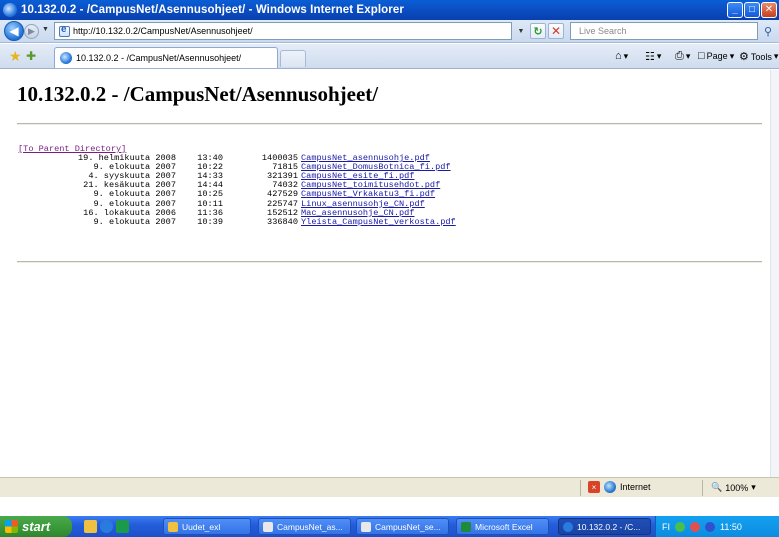 This screenshot has width=779, height=537. What do you see at coordinates (717, 526) in the screenshot?
I see `system-tray: FI 11:50` at bounding box center [717, 526].